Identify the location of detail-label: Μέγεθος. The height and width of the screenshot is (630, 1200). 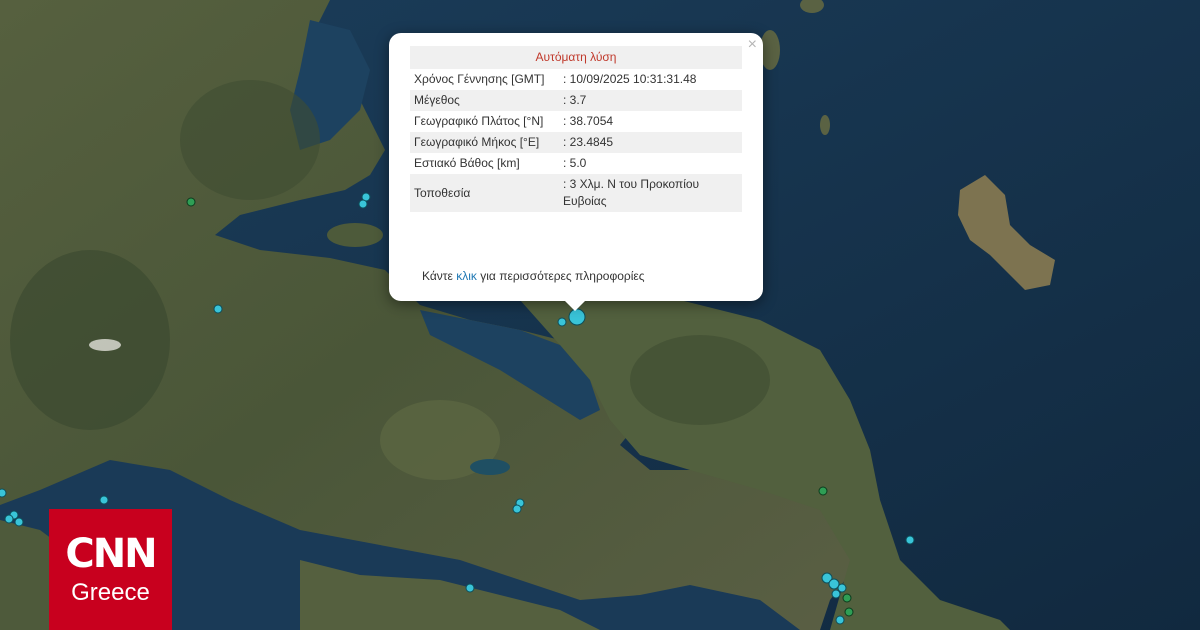
(484, 100).